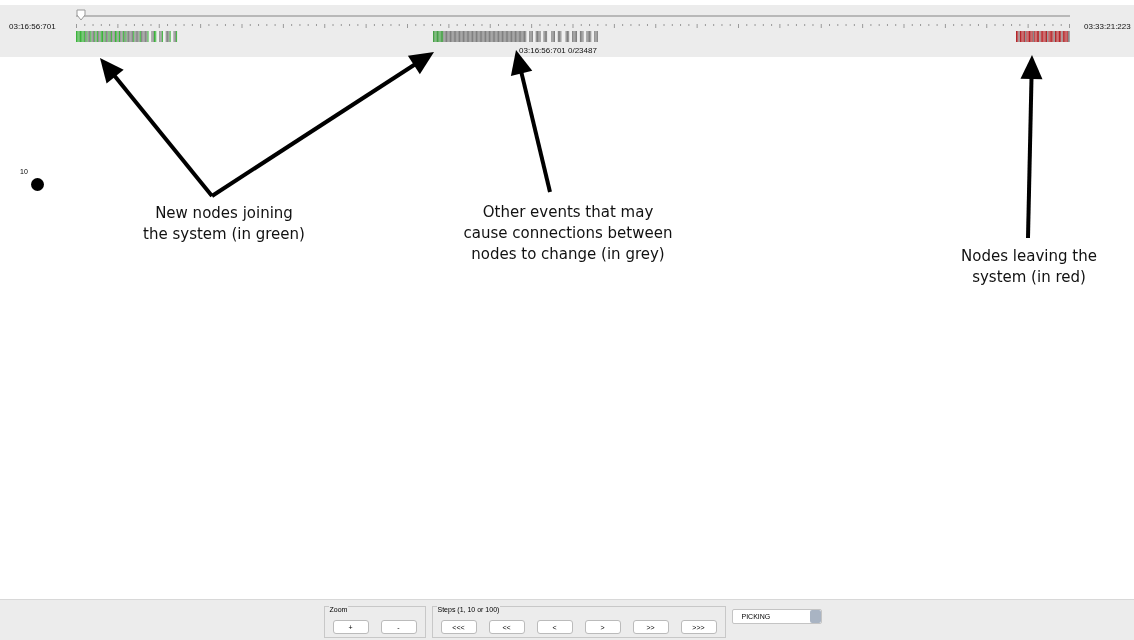 This screenshot has height=640, width=1134. What do you see at coordinates (1043, 36) in the screenshot?
I see `event-strip-drawing` at bounding box center [1043, 36].